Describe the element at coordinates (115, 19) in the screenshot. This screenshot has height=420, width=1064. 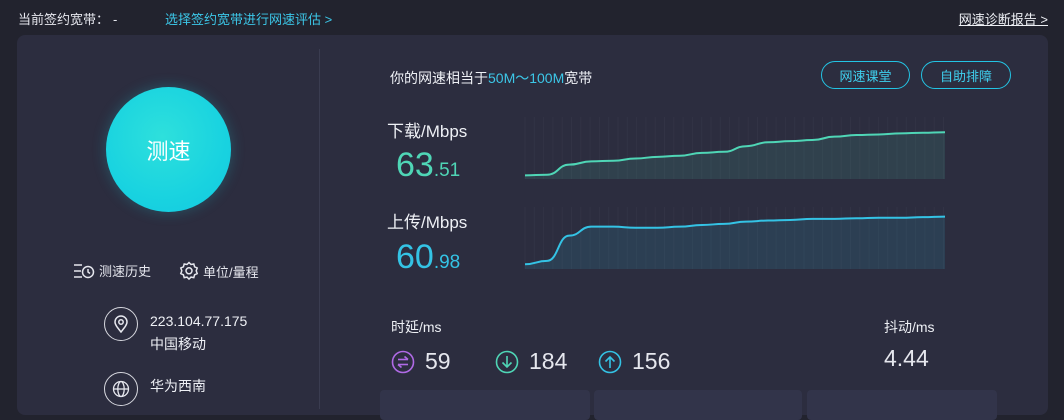
I see `contract-bandwidth-value: -` at that location.